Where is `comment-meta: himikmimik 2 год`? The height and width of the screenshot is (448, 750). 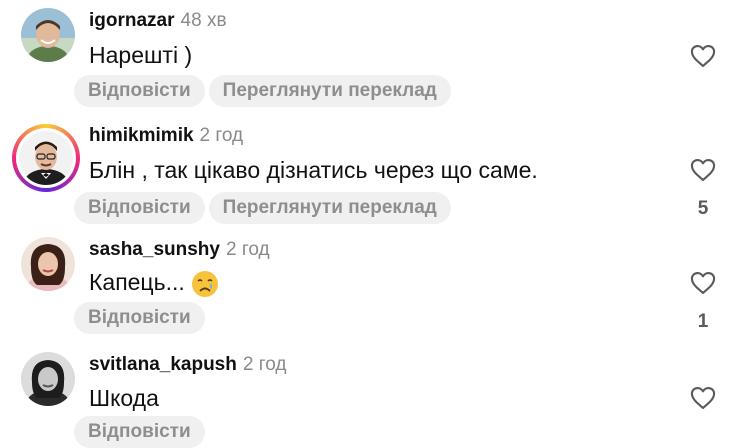 comment-meta: himikmimik 2 год is located at coordinates (166, 136).